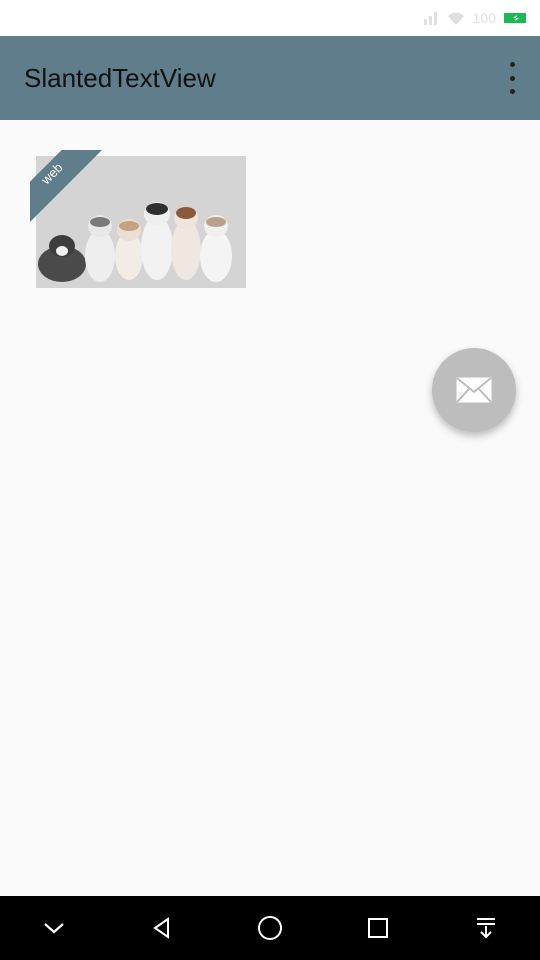  I want to click on collapse-button, so click(54, 928).